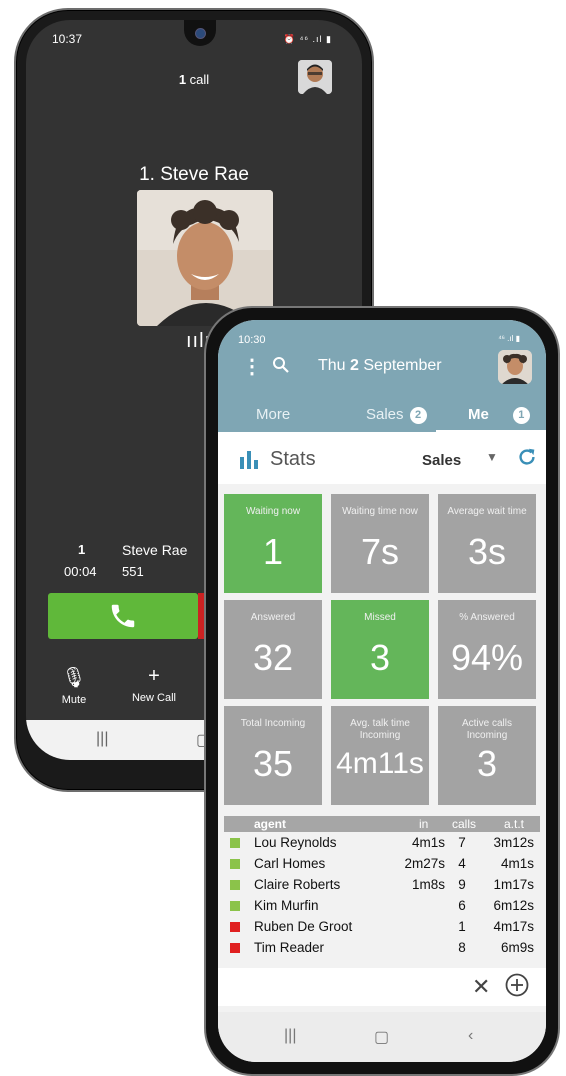  What do you see at coordinates (74, 678) in the screenshot?
I see `microphone-icon: 🎙︎` at bounding box center [74, 678].